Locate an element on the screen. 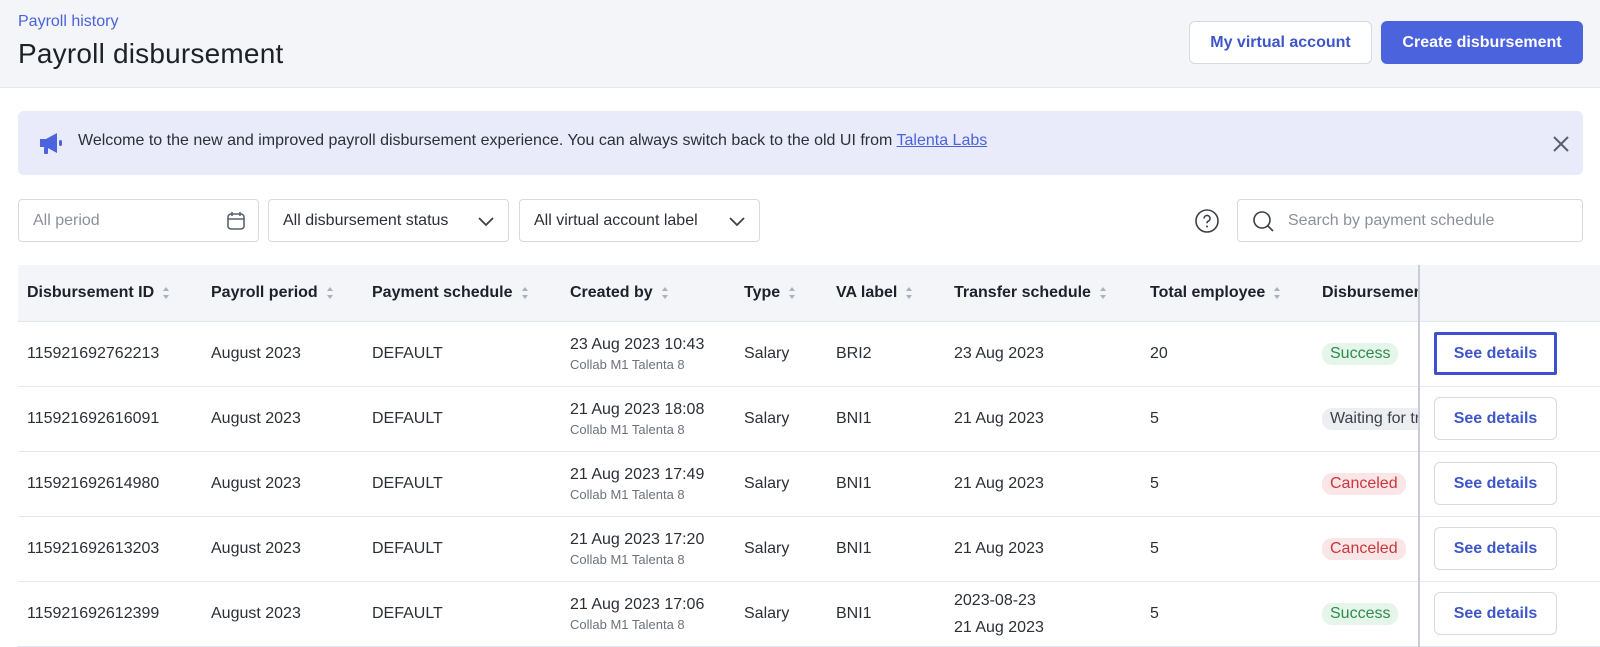 This screenshot has height=647, width=1600. created-at: 21 Aug 2023 18:08 is located at coordinates (637, 409).